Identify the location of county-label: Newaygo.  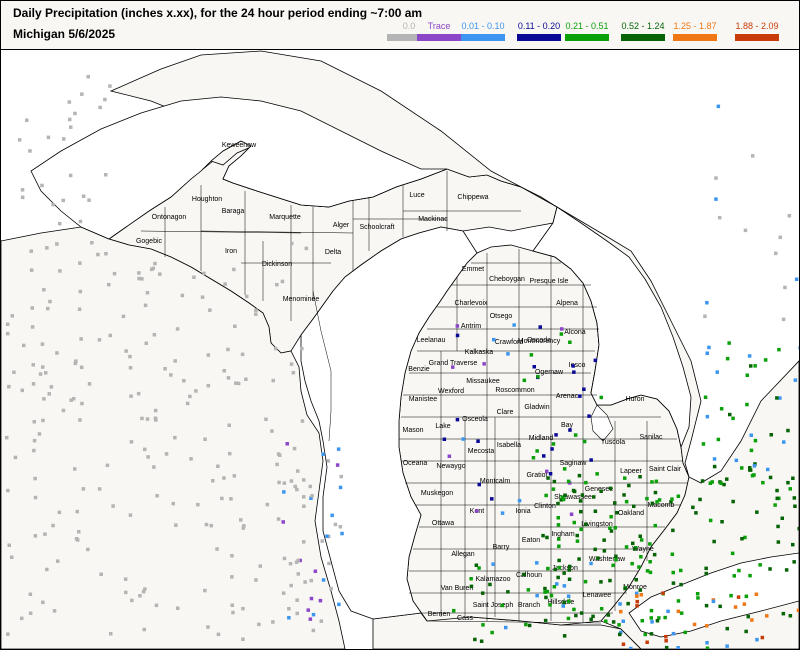
(450, 466).